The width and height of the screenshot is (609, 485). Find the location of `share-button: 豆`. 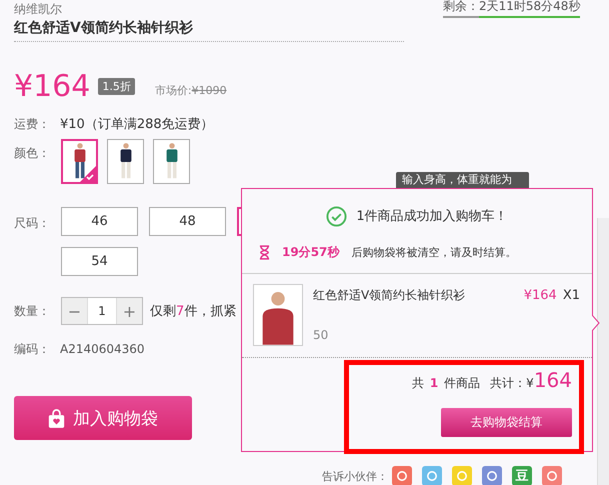

share-button: 豆 is located at coordinates (522, 475).